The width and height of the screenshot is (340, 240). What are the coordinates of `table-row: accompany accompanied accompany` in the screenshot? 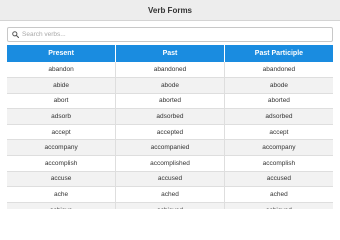 It's located at (170, 148).